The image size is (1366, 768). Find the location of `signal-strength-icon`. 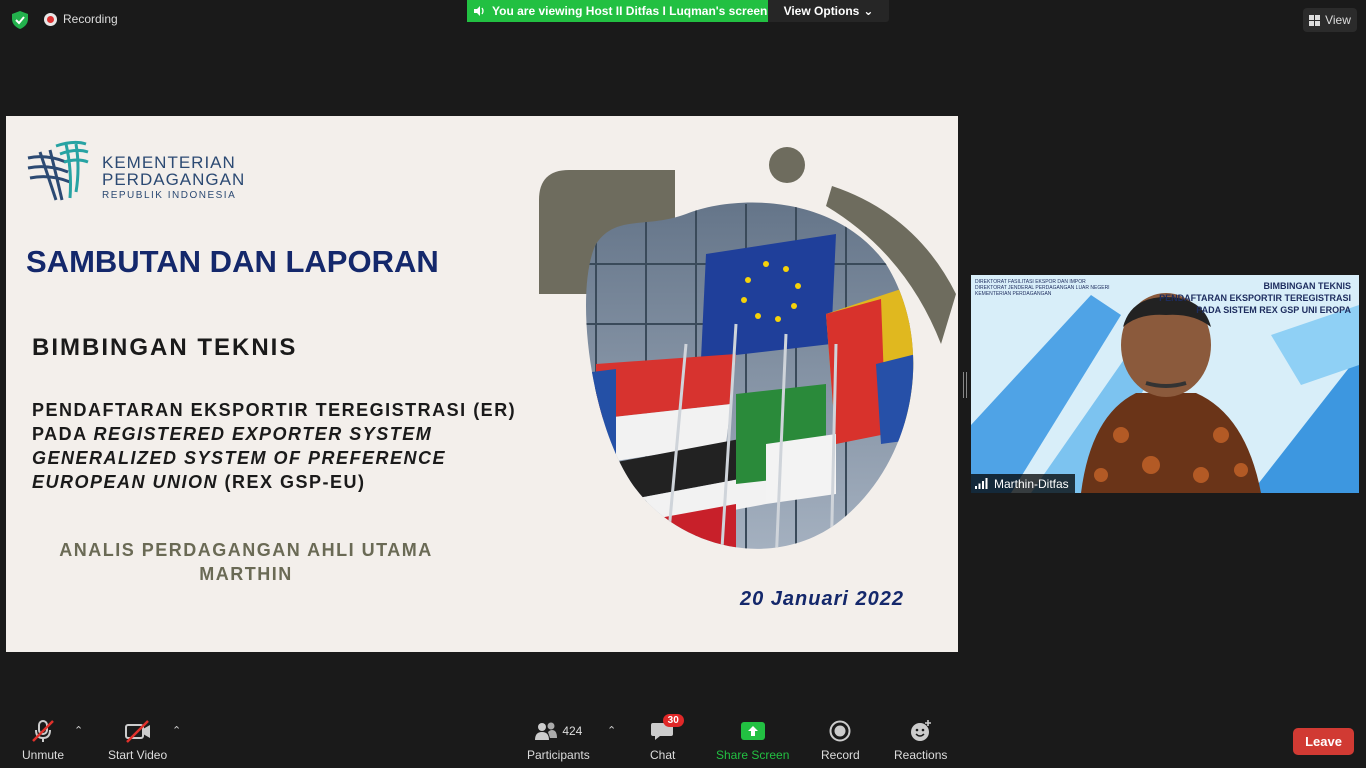

signal-strength-icon is located at coordinates (981, 483).